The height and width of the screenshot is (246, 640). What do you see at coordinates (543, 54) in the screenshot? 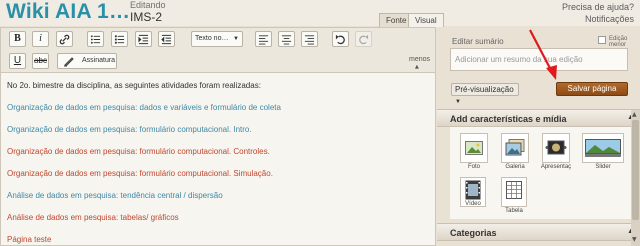
I see `annotation-arrow` at bounding box center [543, 54].